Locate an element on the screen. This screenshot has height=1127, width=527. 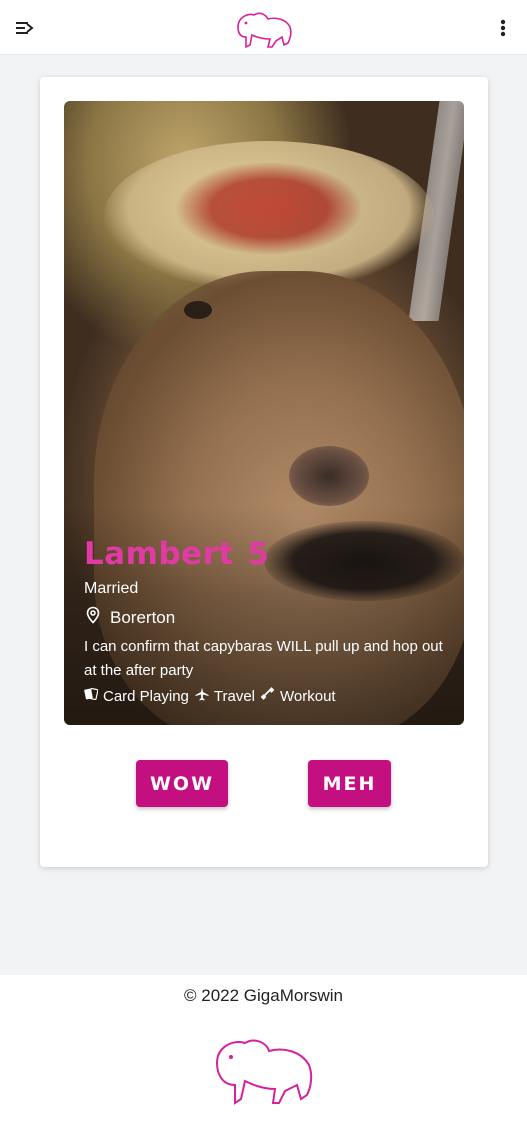
photo-eye is located at coordinates (198, 310).